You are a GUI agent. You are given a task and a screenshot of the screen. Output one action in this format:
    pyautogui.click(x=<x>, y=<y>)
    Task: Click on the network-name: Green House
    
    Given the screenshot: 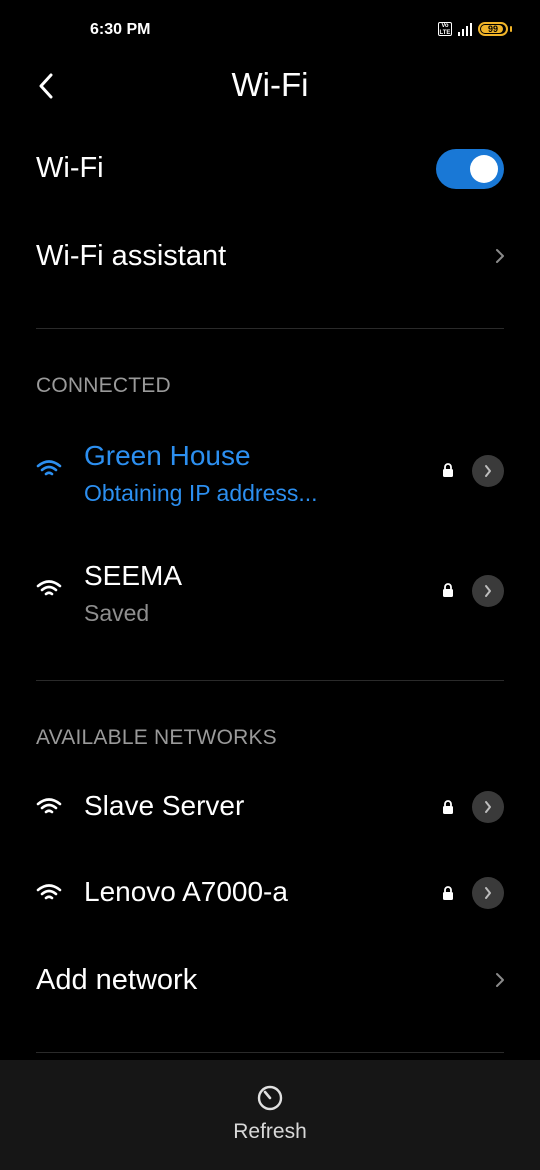 What is the action you would take?
    pyautogui.click(x=167, y=455)
    